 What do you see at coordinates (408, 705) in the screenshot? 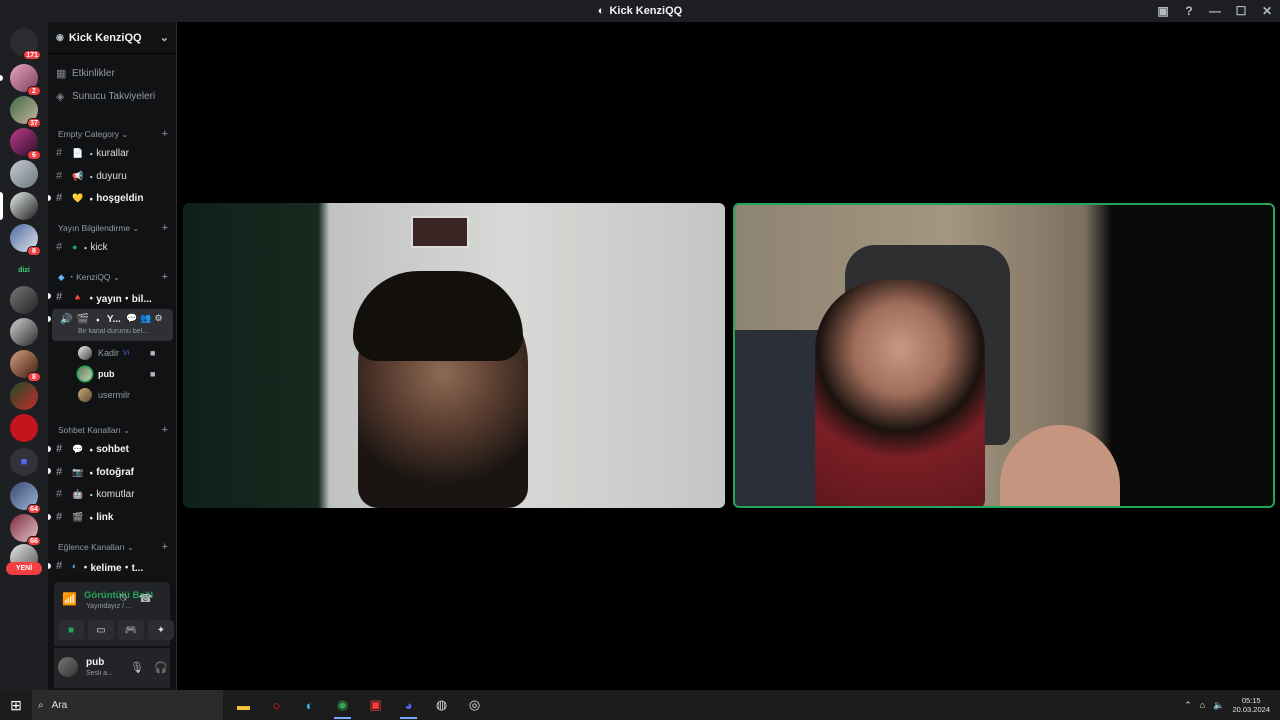
I see `discord-icon: ◕` at bounding box center [408, 705].